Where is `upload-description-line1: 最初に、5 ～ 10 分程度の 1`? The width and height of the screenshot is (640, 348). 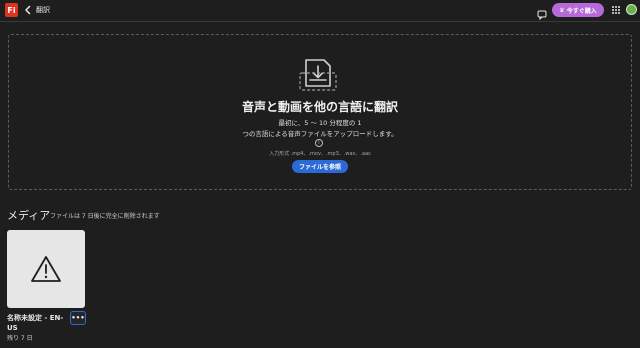
upload-description-line1: 最初に、5 ～ 10 分程度の 1 is located at coordinates (320, 123).